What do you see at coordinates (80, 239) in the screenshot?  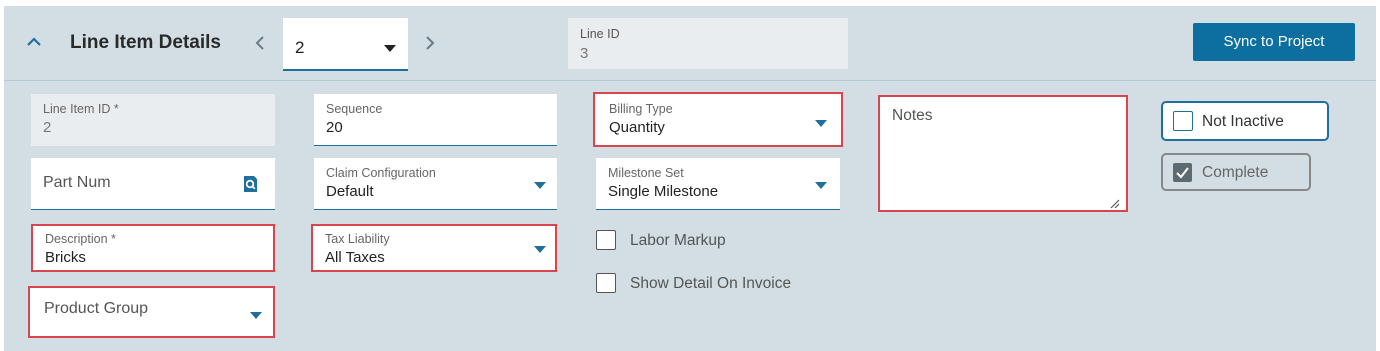 I see `description-label: Description *` at bounding box center [80, 239].